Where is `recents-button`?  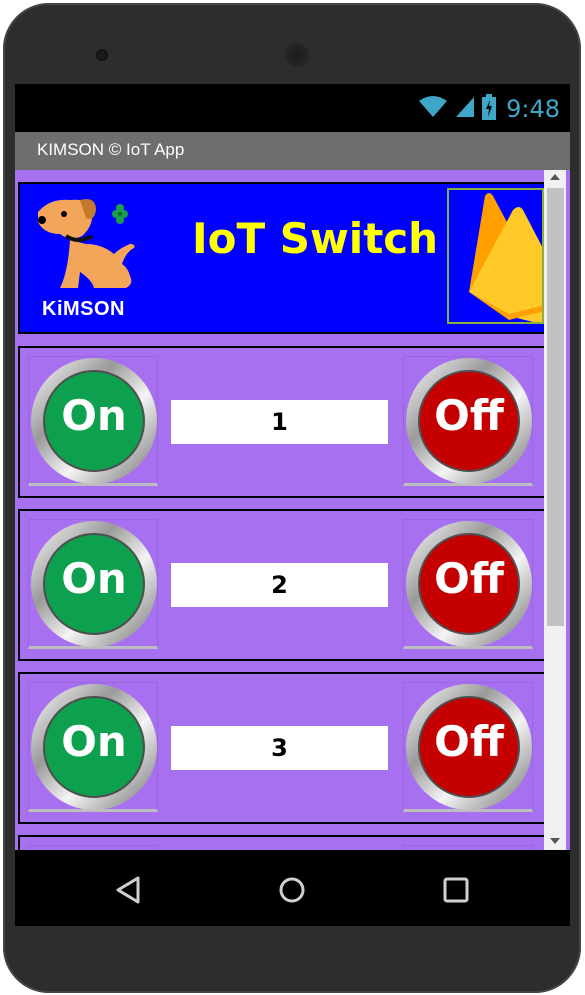 recents-button is located at coordinates (456, 890).